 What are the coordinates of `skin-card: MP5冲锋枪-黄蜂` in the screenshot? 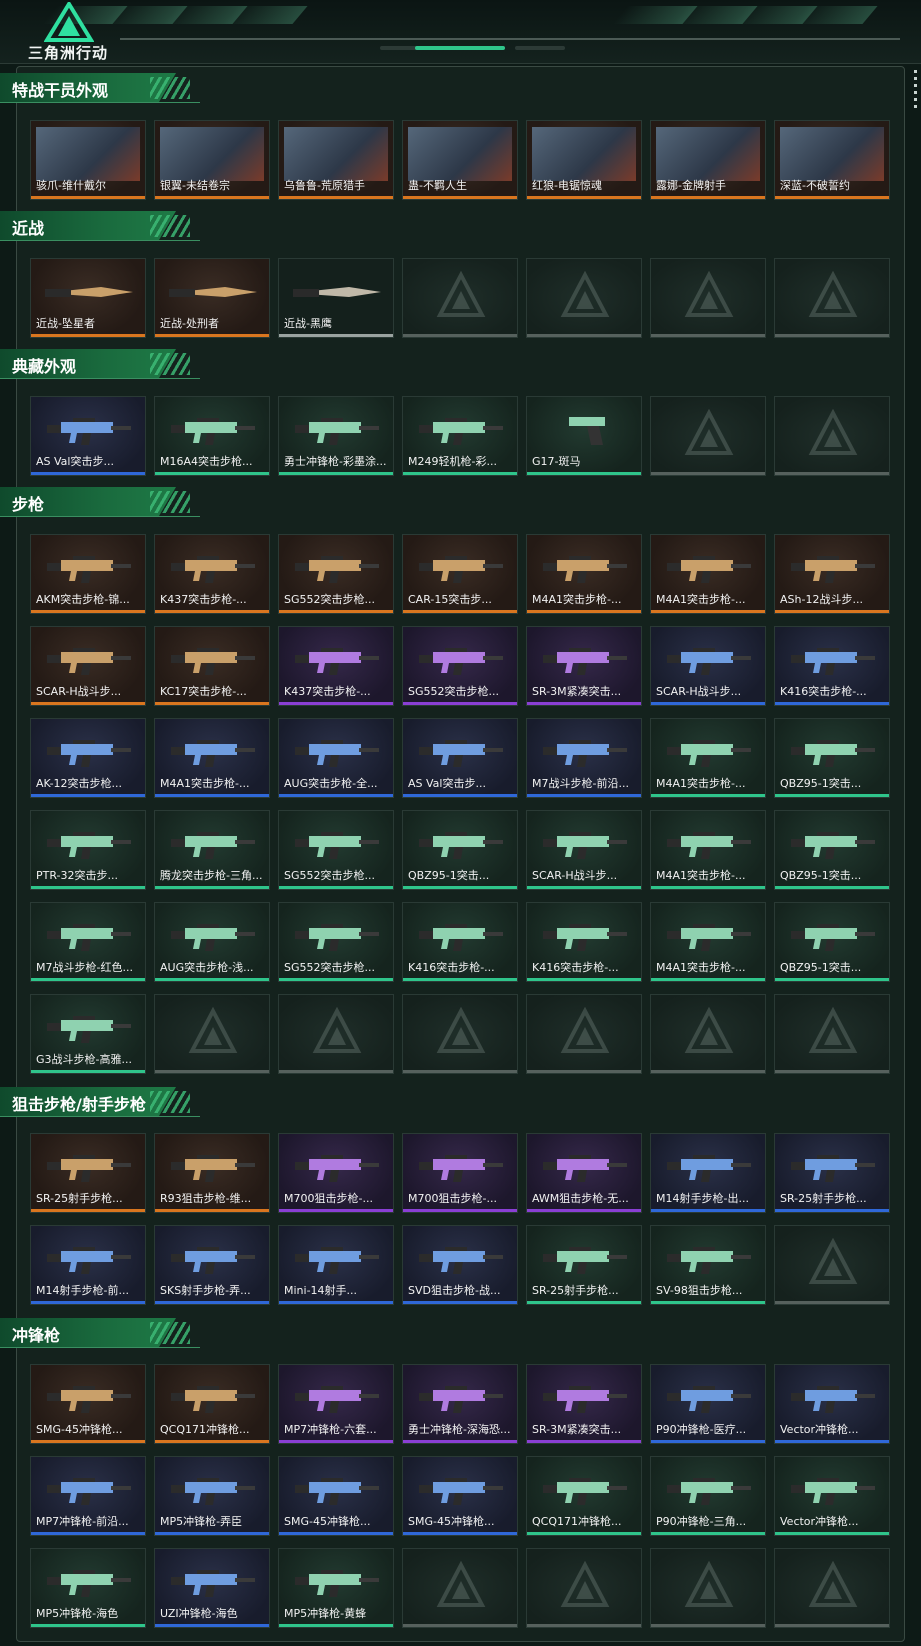 It's located at (336, 1588).